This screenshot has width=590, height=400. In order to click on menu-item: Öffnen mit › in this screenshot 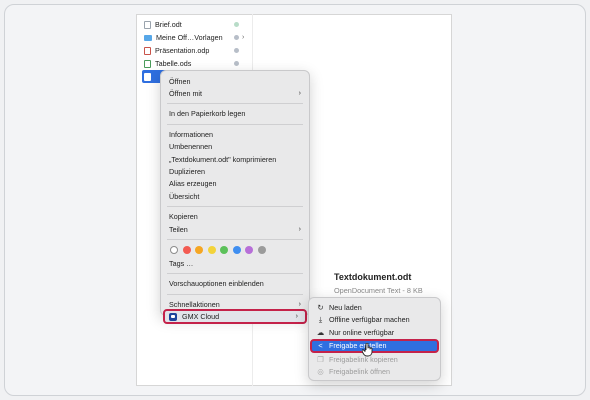, I will do `click(235, 93)`.